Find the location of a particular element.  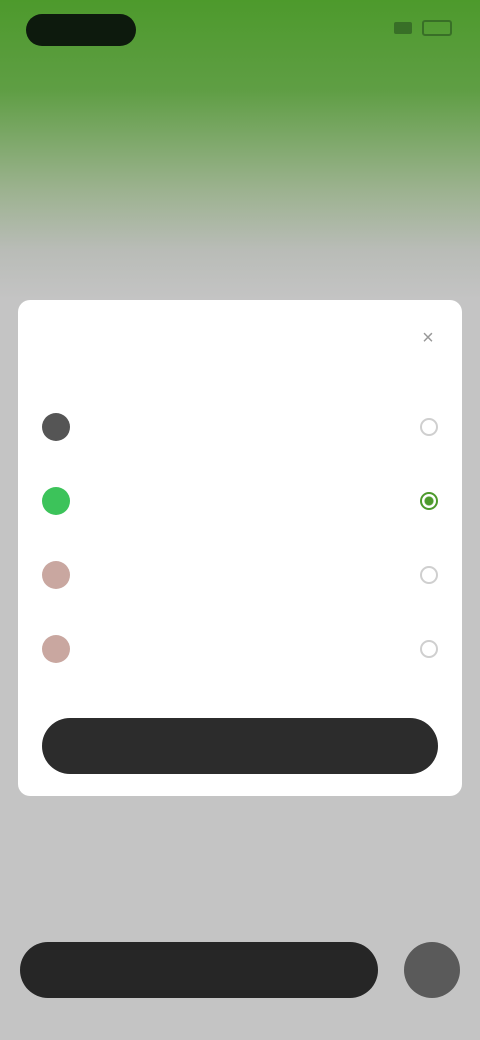

status-icons is located at coordinates (423, 28).